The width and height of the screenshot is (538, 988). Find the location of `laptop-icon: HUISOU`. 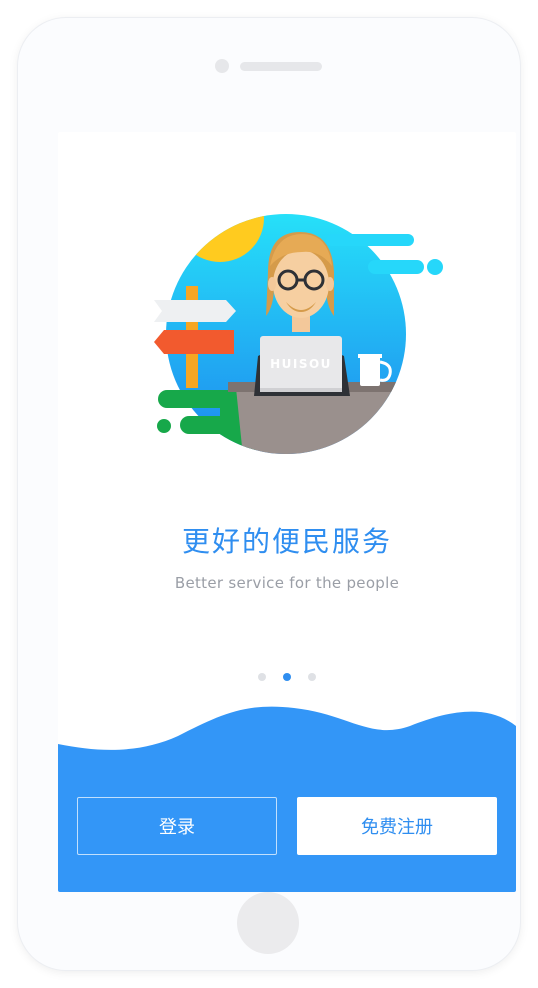

laptop-icon: HUISOU is located at coordinates (301, 364).